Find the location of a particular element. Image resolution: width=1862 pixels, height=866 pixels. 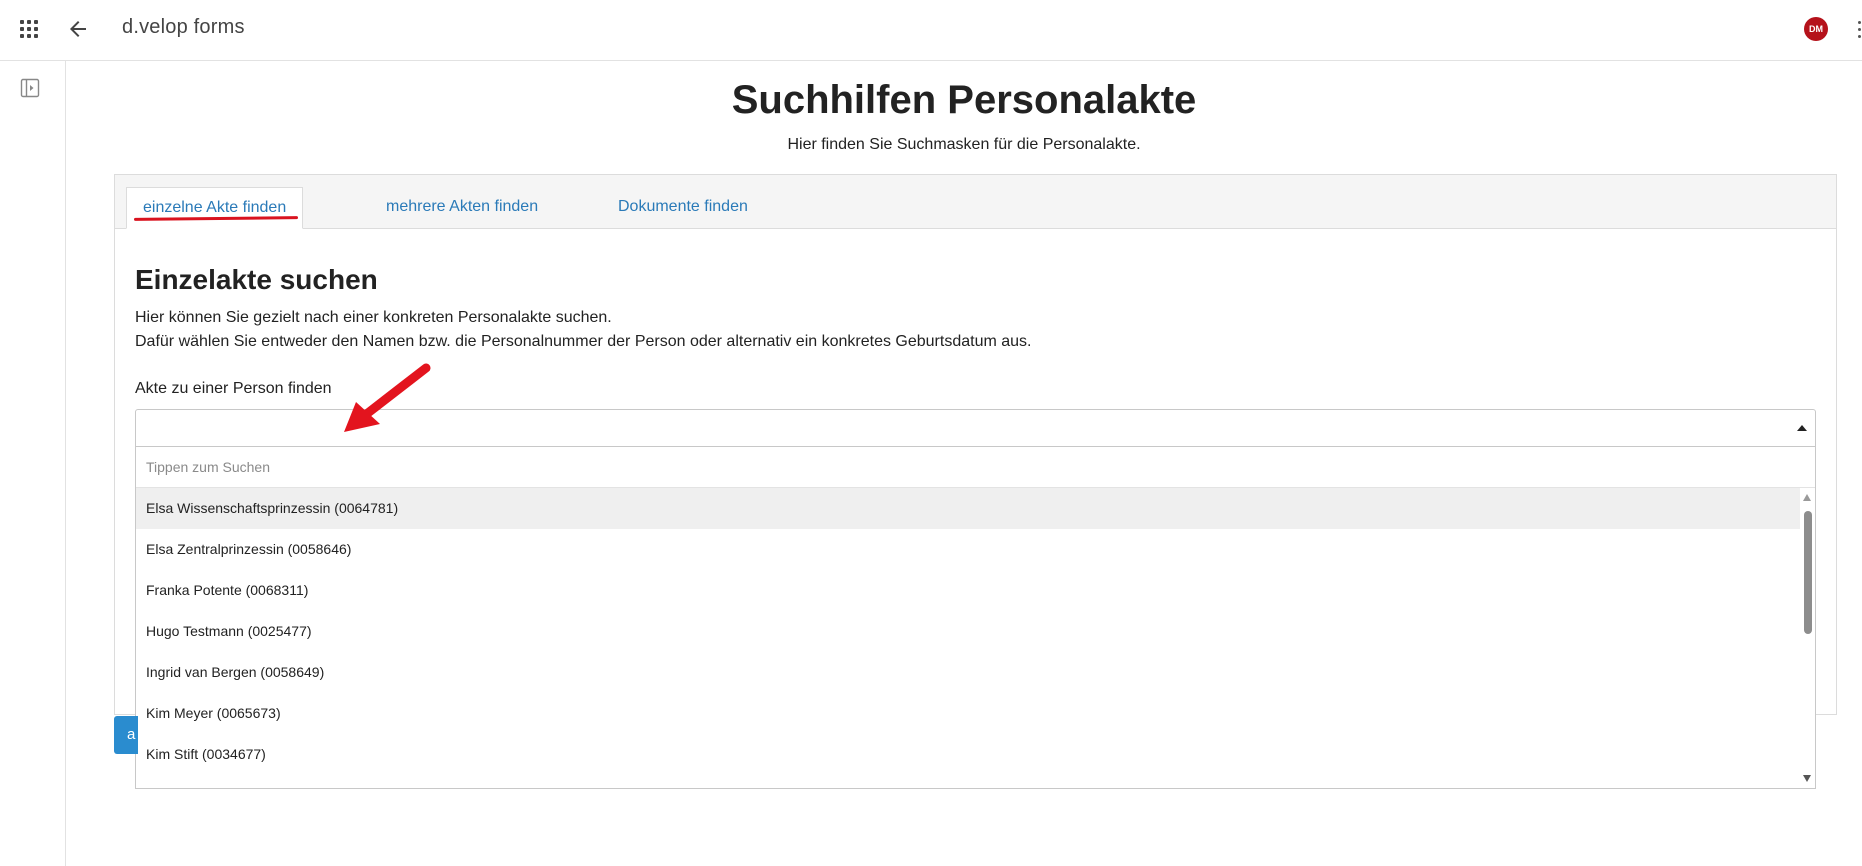

annotation-arrow-icon is located at coordinates (387, 397).